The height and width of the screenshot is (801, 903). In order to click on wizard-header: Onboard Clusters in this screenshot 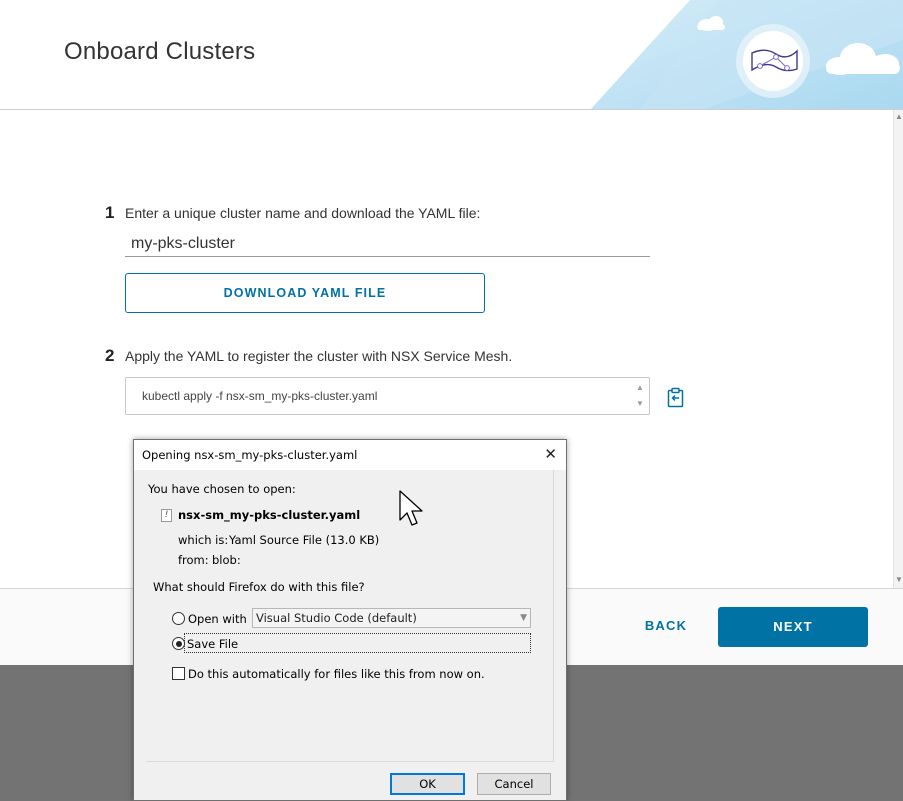, I will do `click(451, 55)`.